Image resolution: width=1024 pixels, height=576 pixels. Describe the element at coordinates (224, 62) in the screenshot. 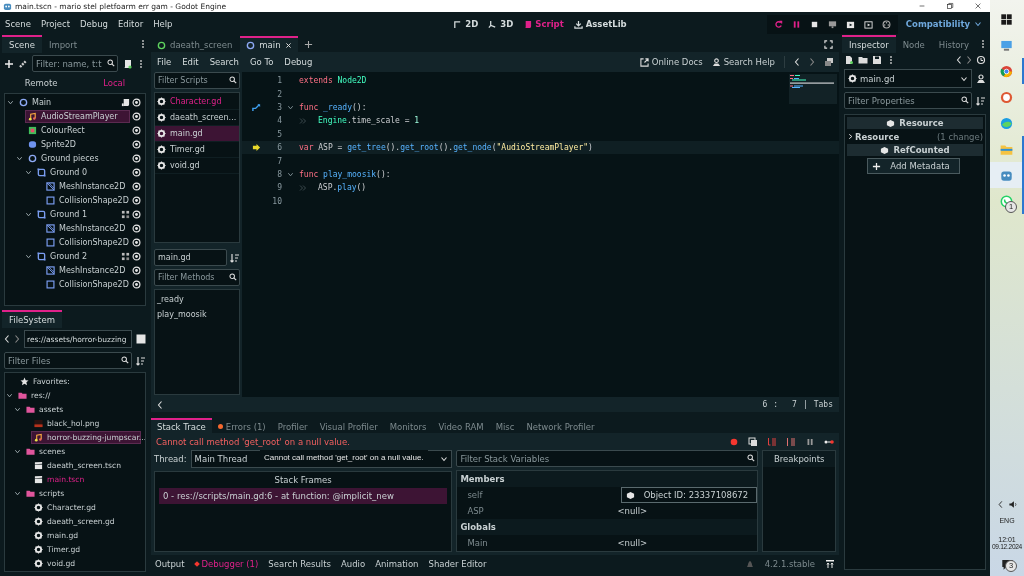

I see `menu-item: Search` at that location.